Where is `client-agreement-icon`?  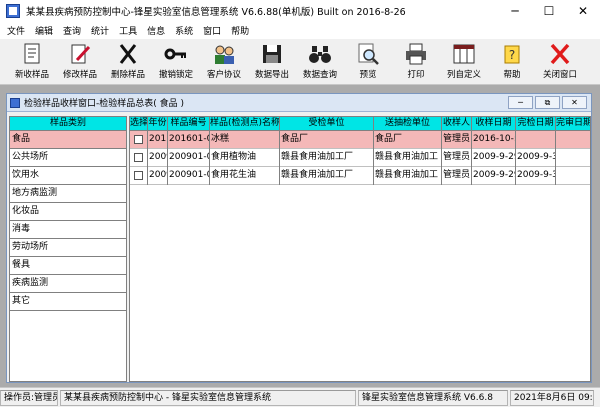 client-agreement-icon is located at coordinates (224, 54).